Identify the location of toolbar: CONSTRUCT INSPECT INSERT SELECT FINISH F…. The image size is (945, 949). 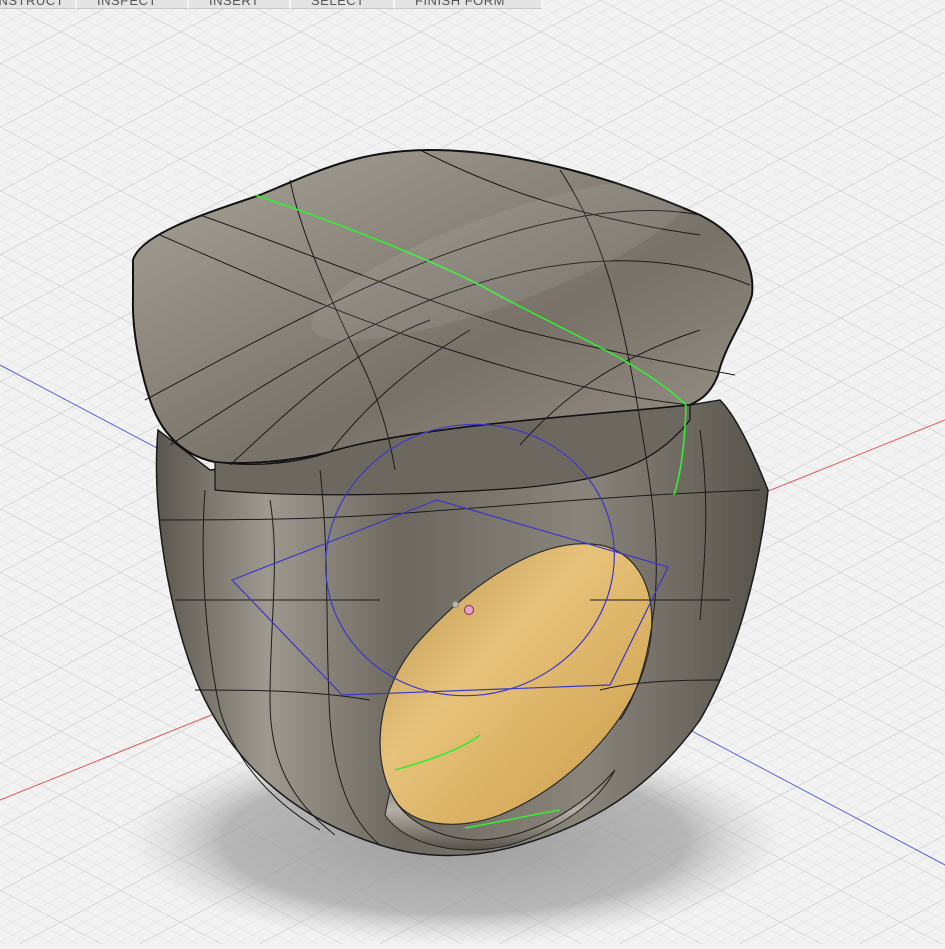
(272, 4).